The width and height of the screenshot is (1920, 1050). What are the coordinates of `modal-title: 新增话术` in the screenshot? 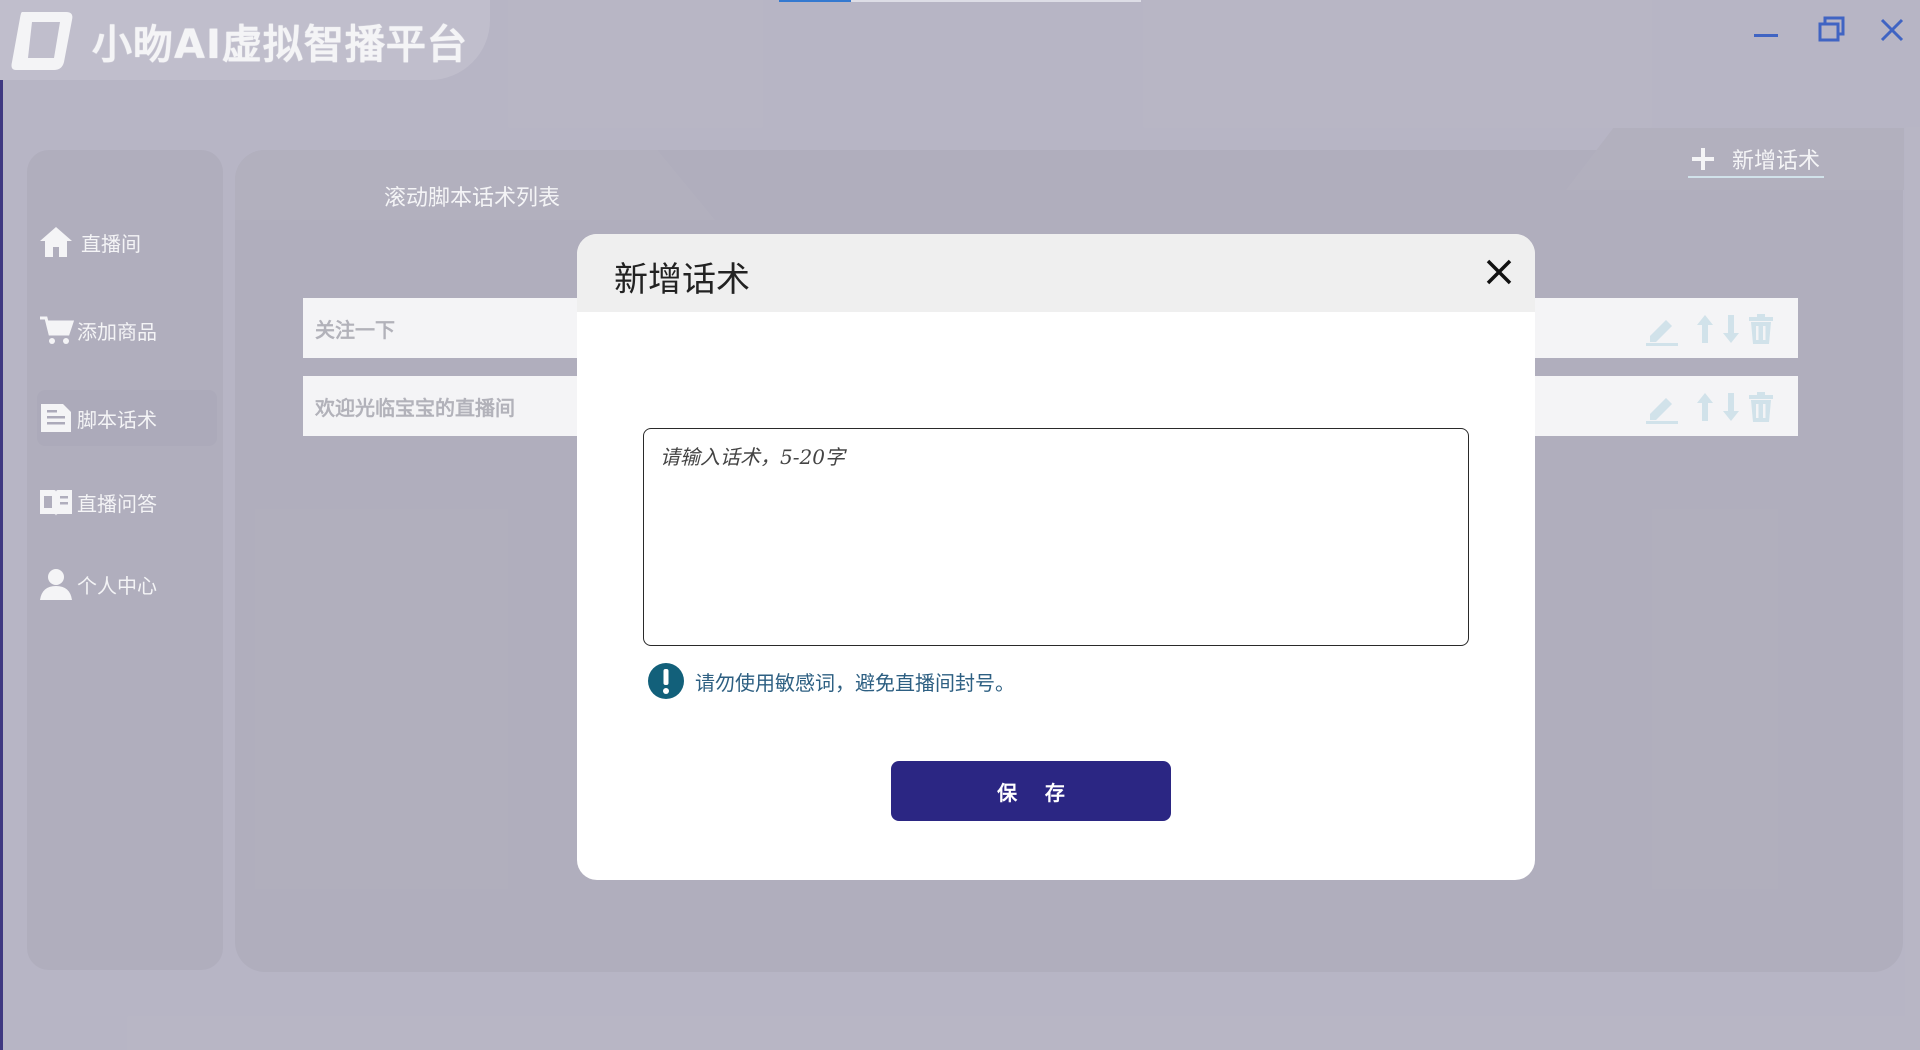 It's located at (682, 280).